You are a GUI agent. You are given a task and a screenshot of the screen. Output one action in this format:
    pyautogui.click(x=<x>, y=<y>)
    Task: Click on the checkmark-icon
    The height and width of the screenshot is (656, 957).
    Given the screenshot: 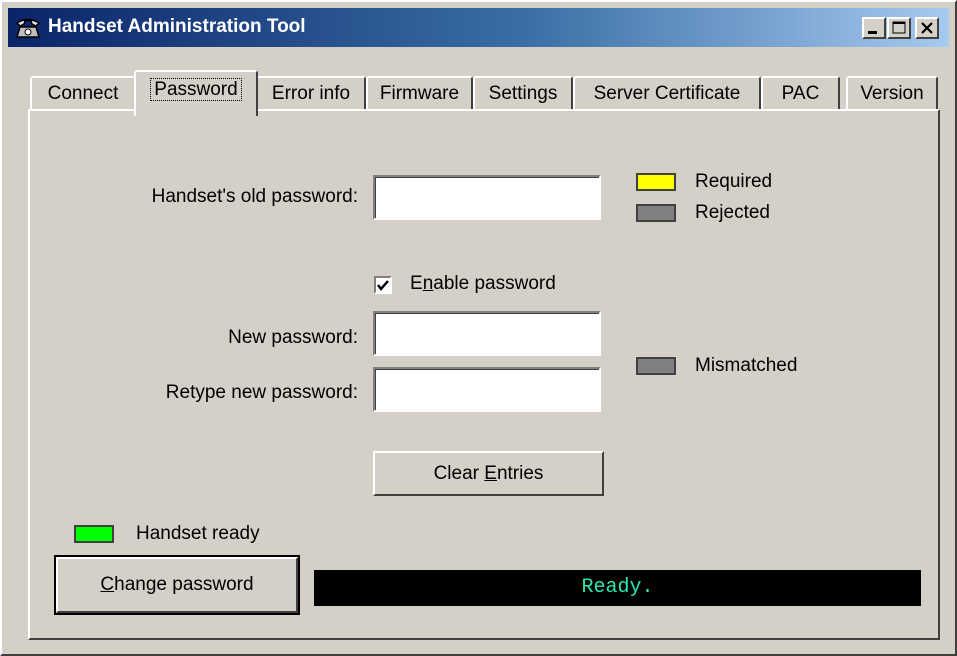 What is the action you would take?
    pyautogui.click(x=383, y=285)
    